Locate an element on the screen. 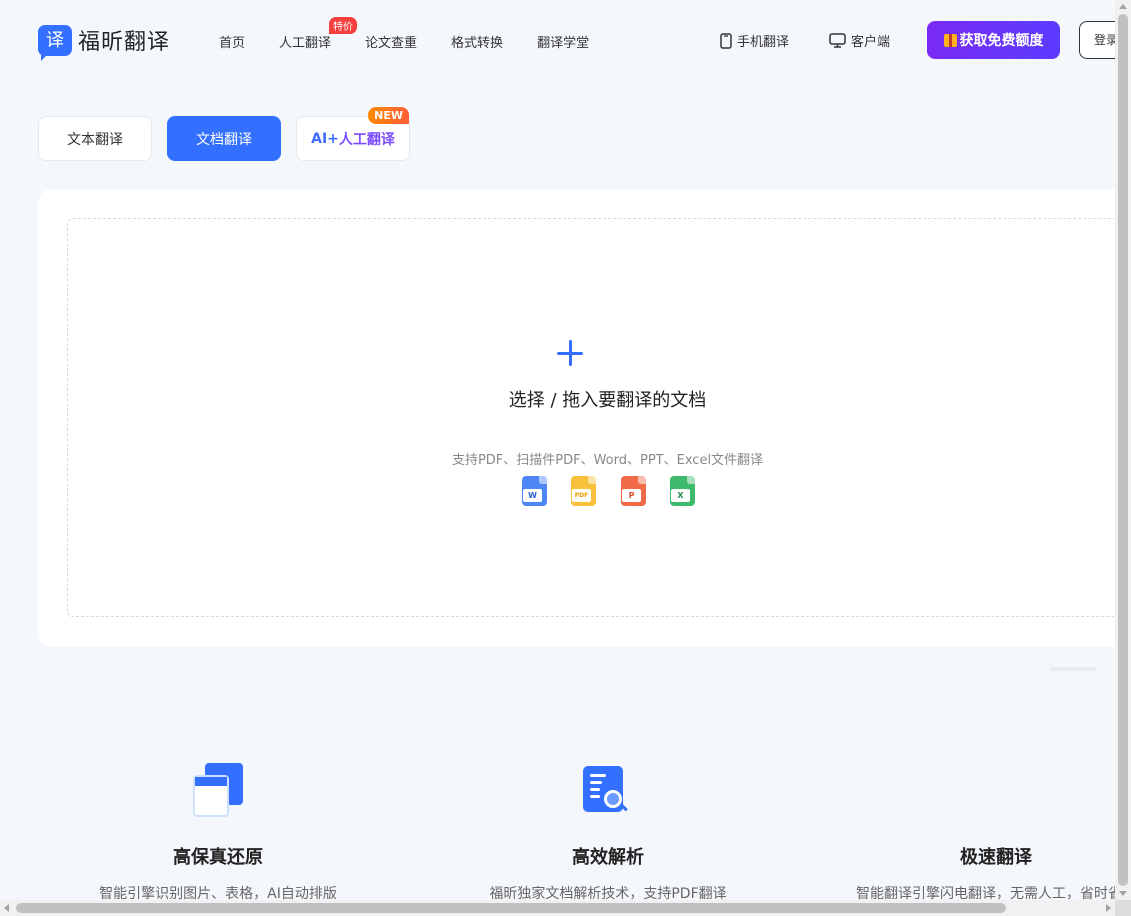 Image resolution: width=1131 pixels, height=916 pixels. feature-title: 极速翻译 is located at coordinates (996, 857).